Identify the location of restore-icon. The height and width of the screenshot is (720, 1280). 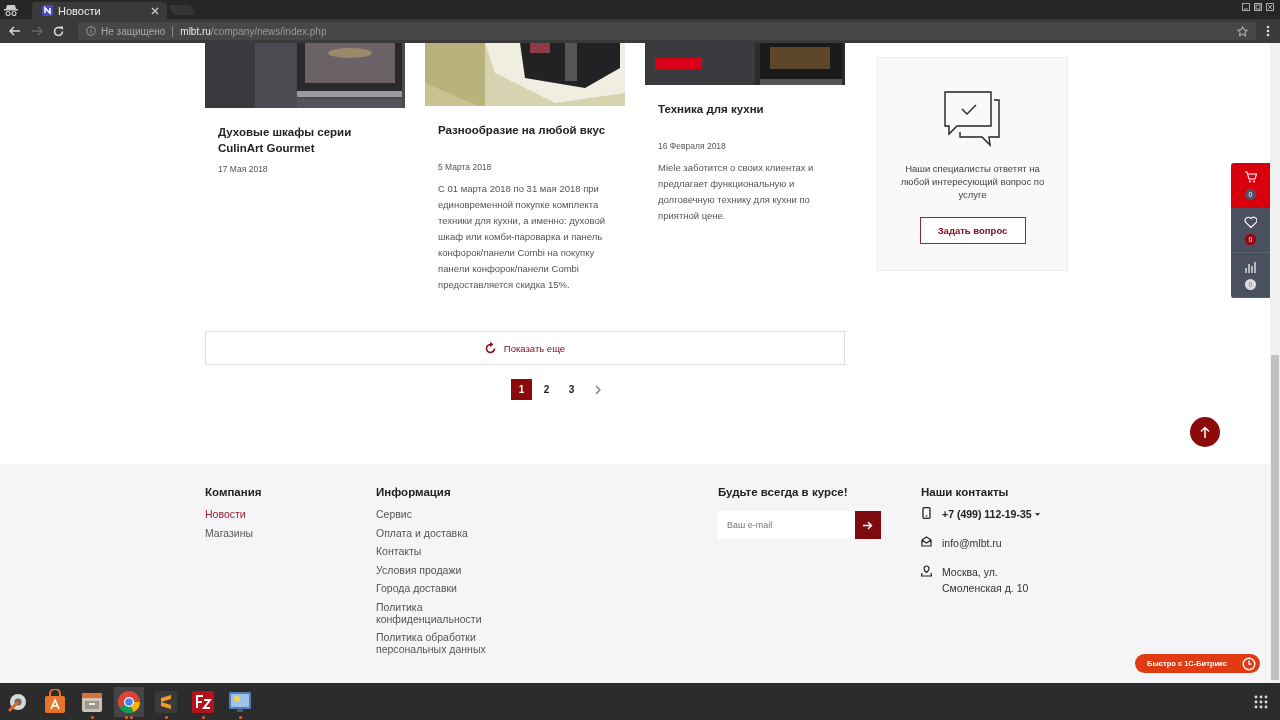
(1258, 7).